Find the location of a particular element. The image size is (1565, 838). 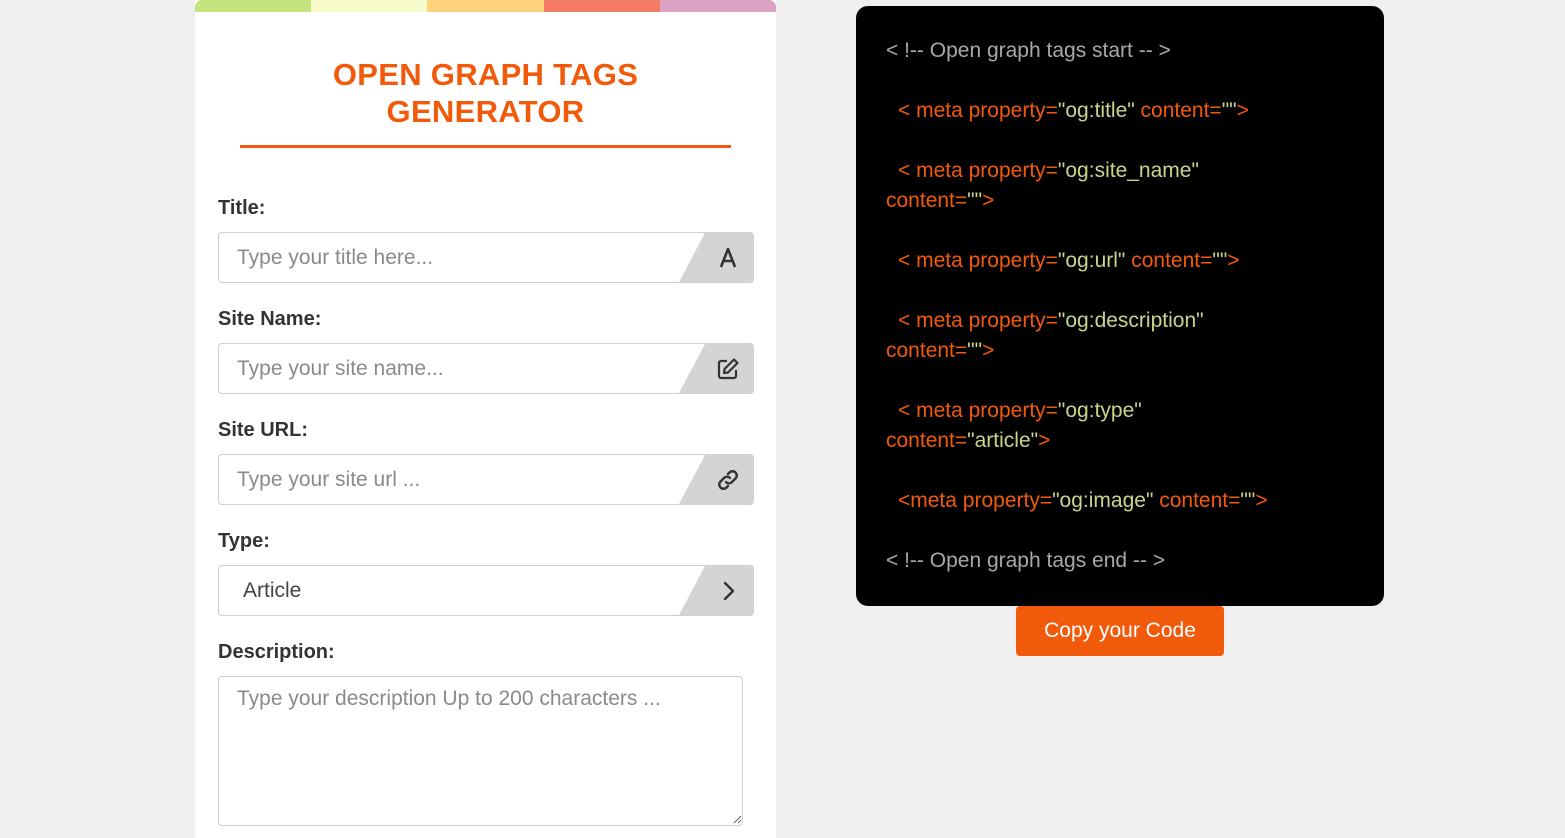

type-select: Article is located at coordinates (486, 590).